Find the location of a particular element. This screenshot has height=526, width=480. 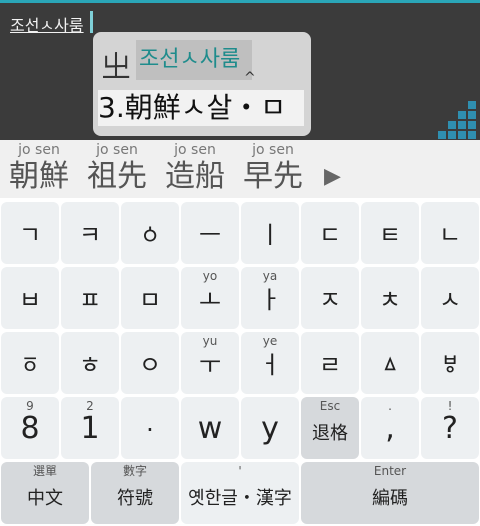

key-hint: ya is located at coordinates (270, 276).